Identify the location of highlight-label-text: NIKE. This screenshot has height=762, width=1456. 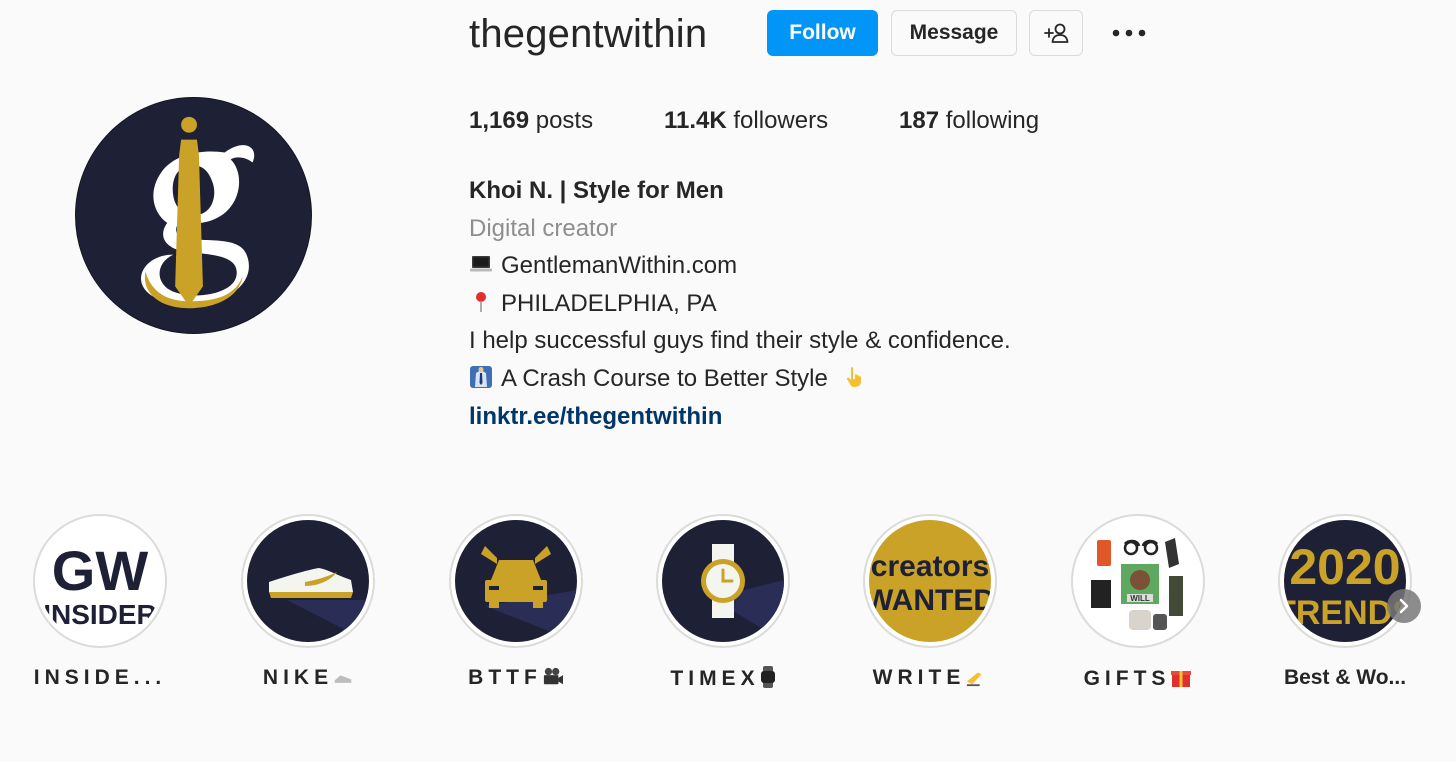
(298, 677).